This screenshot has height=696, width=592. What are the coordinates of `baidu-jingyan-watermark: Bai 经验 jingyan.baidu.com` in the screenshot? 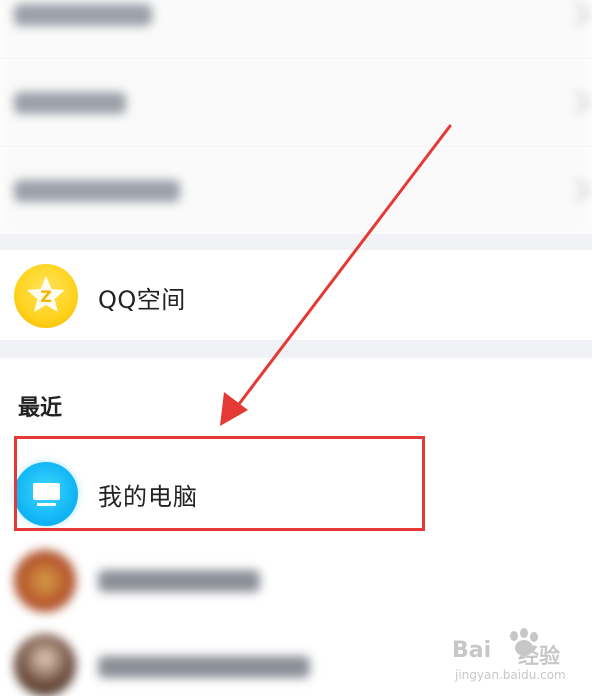 It's located at (519, 657).